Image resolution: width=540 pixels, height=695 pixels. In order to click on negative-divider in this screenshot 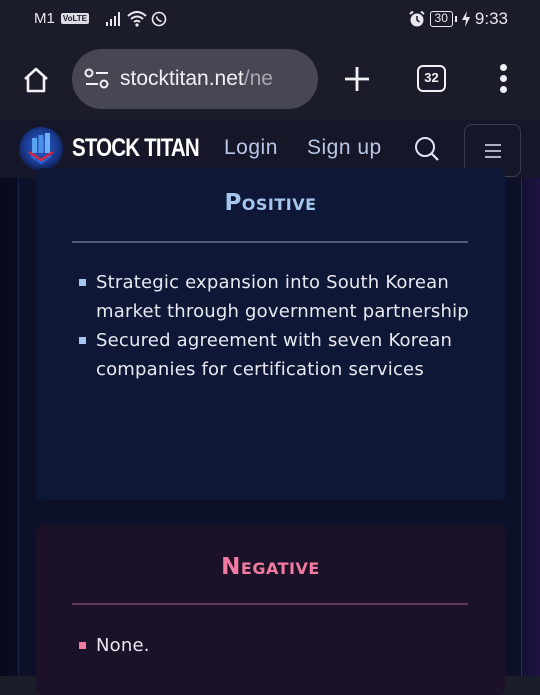, I will do `click(270, 604)`.